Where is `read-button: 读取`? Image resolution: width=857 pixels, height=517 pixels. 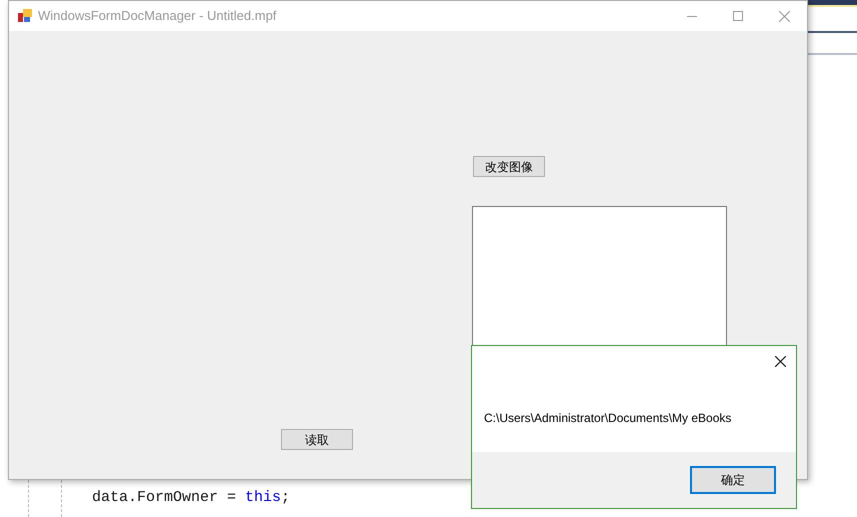
read-button: 读取 is located at coordinates (317, 439).